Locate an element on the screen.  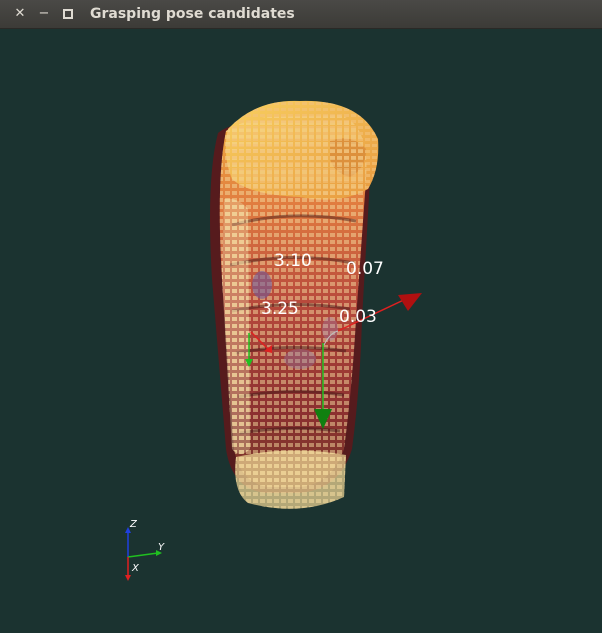
orientation-axes: Z Y X is located at coordinates (145, 550).